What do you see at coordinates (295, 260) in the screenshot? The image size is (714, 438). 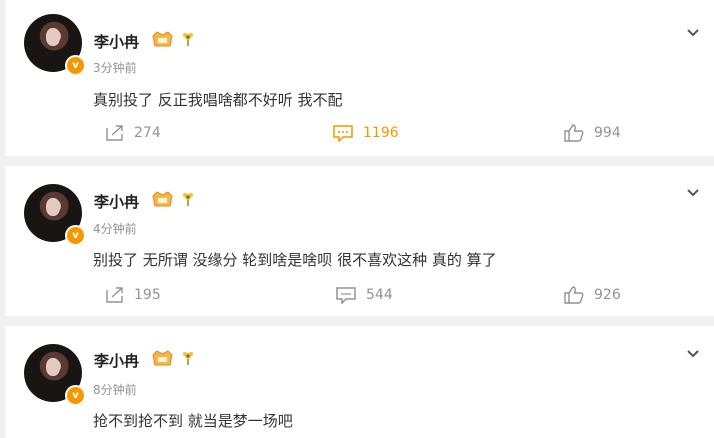 I see `post-content: 别投了 无所谓 没缘分 轮到啥是啥呗 很不喜欢这种 真的 算了` at bounding box center [295, 260].